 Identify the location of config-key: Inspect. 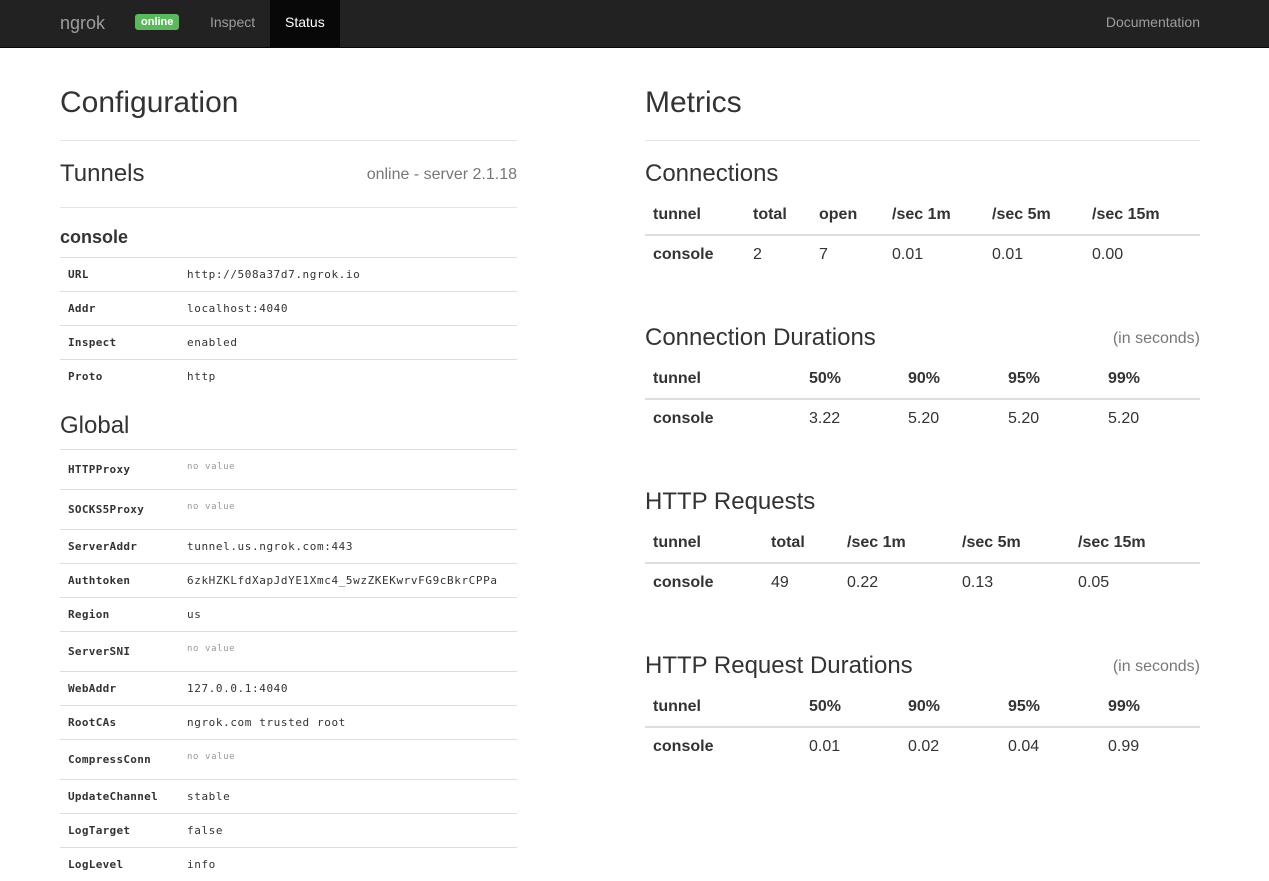
(119, 343).